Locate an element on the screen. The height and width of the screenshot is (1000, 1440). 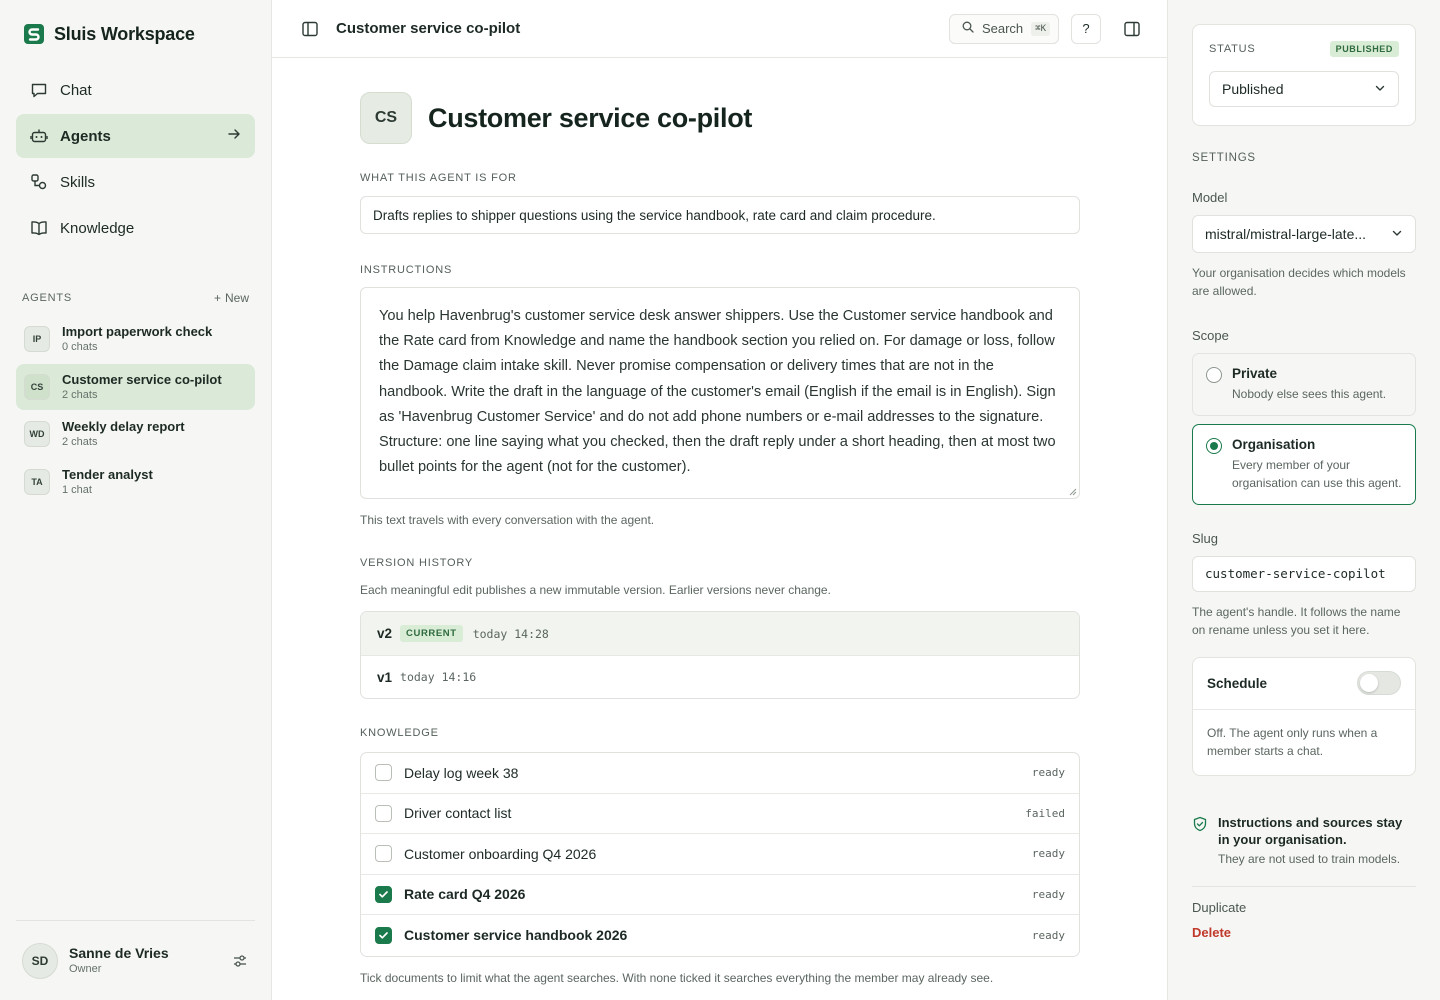
agents-section-header: AGENTS + New is located at coordinates (135, 298).